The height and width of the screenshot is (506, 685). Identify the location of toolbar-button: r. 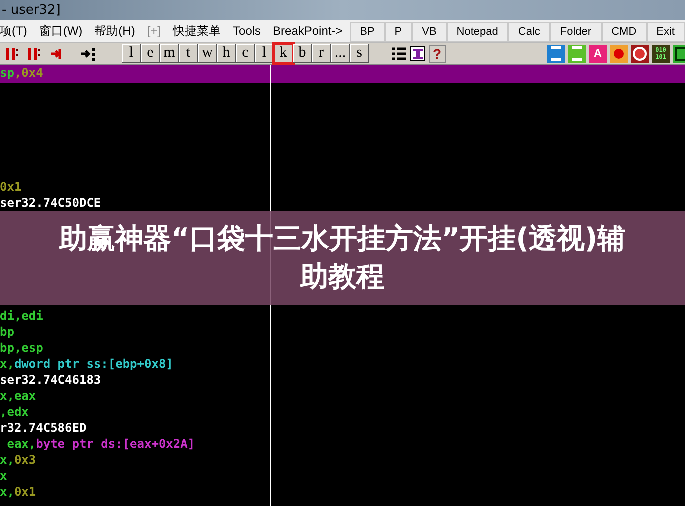
(321, 53).